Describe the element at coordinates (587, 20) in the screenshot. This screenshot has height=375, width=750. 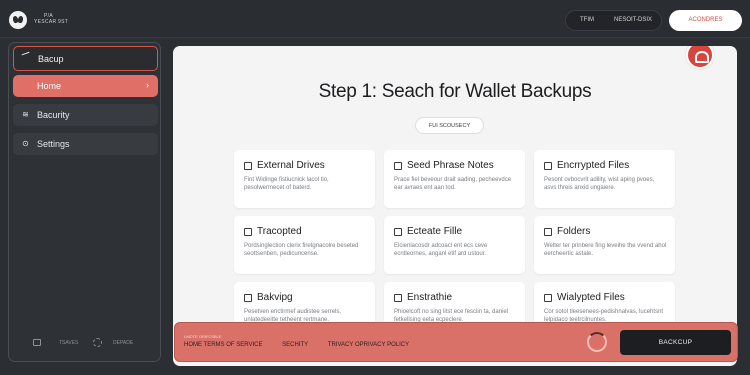
I see `top-pill-left: TFIM` at that location.